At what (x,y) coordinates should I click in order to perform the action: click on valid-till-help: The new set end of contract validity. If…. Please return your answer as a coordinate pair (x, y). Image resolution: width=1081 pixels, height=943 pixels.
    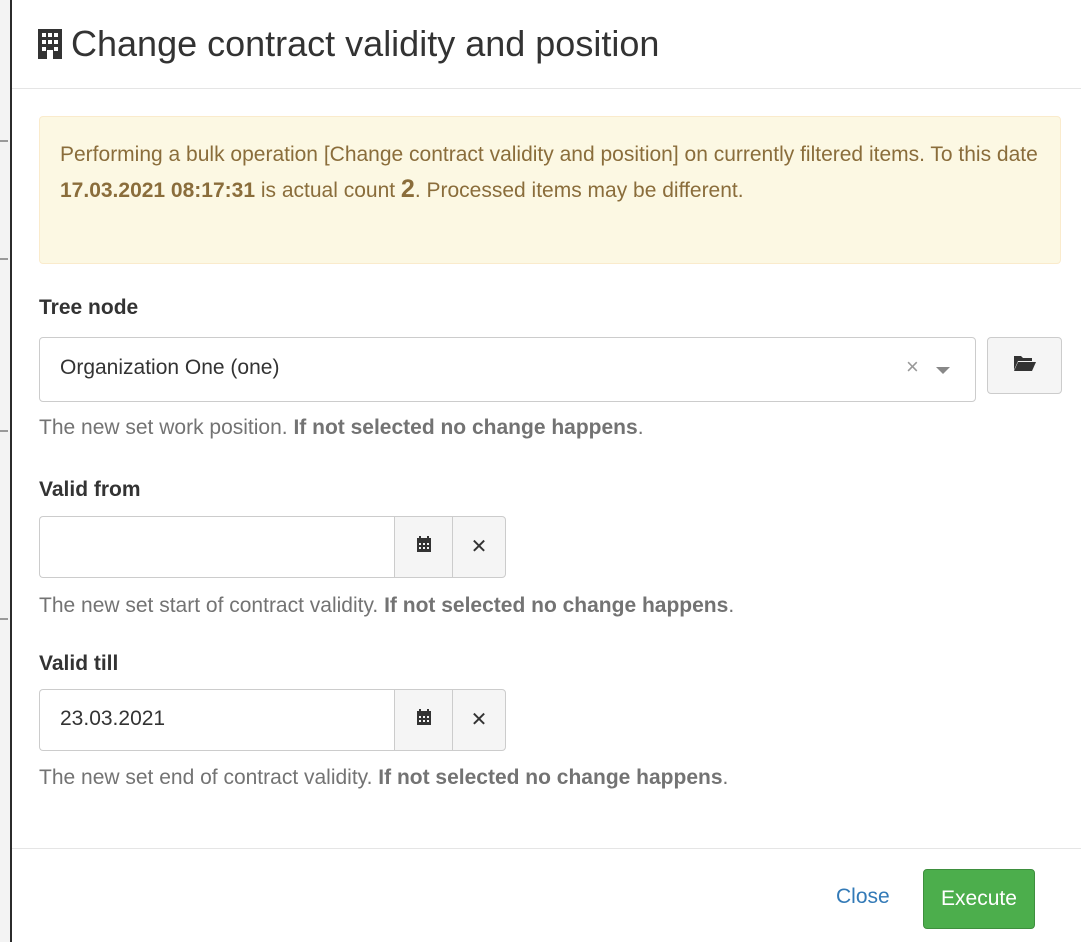
    Looking at the image, I should click on (383, 778).